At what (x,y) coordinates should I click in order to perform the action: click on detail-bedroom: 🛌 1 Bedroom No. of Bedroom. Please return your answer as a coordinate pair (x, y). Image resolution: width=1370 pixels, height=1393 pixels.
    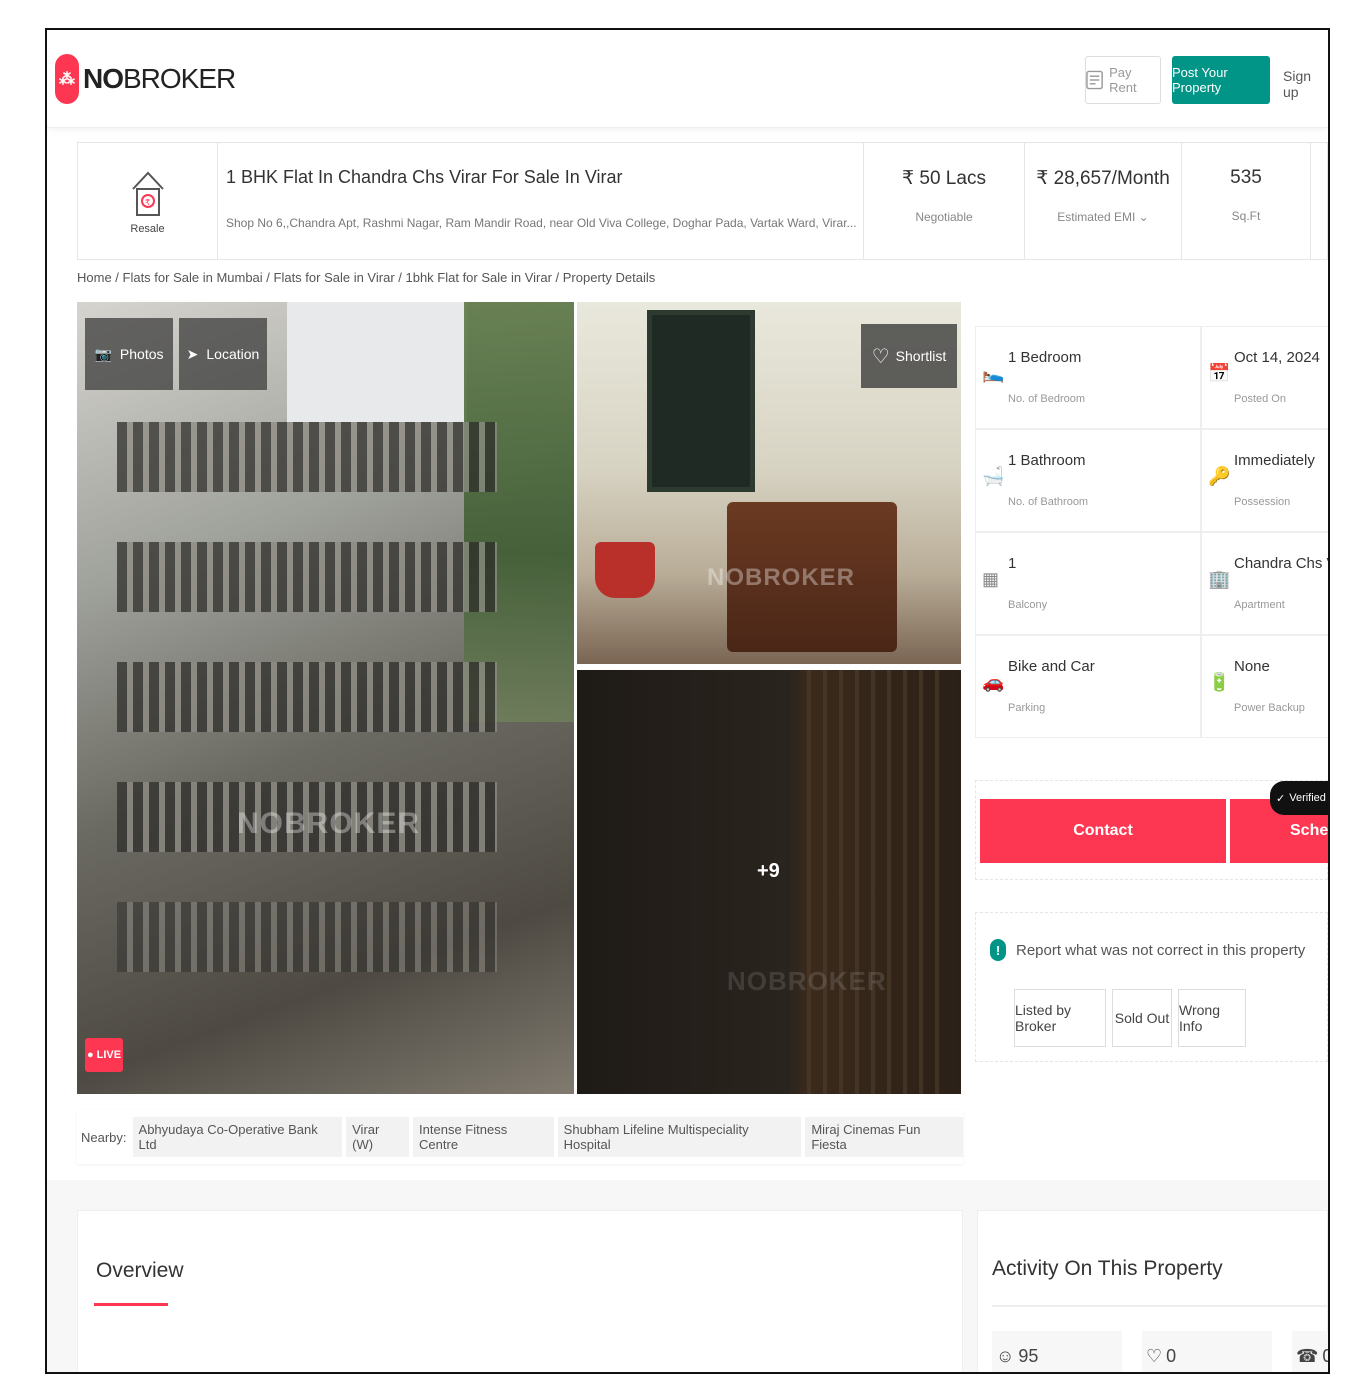
    Looking at the image, I should click on (1088, 377).